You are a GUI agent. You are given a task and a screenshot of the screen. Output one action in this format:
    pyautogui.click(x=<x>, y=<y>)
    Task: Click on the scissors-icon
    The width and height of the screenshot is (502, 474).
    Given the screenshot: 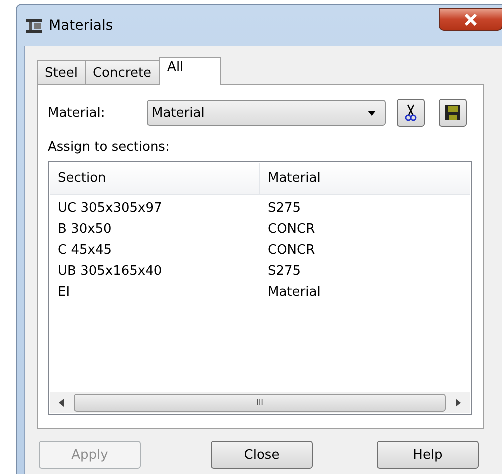 What is the action you would take?
    pyautogui.click(x=411, y=113)
    